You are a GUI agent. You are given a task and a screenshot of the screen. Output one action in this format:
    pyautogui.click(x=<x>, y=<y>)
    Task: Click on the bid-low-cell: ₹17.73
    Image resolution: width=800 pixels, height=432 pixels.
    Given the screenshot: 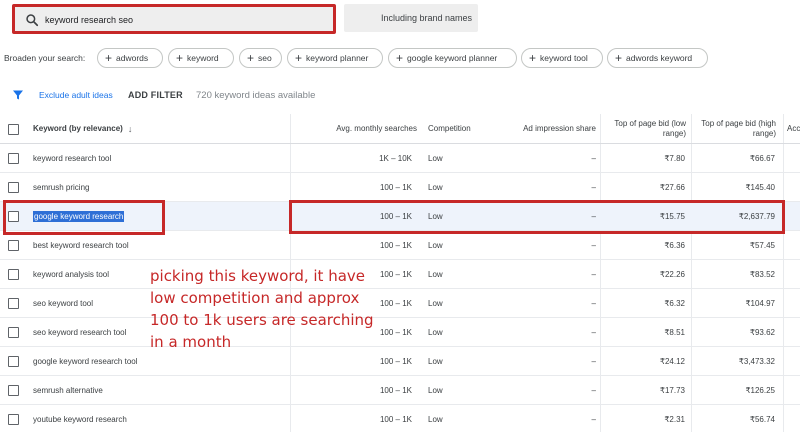 What is the action you would take?
    pyautogui.click(x=672, y=390)
    